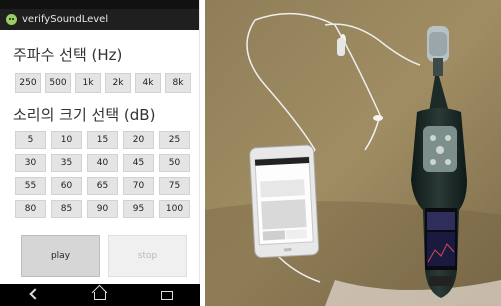 The image size is (501, 306). I want to click on level-button-80: 80, so click(30, 209).